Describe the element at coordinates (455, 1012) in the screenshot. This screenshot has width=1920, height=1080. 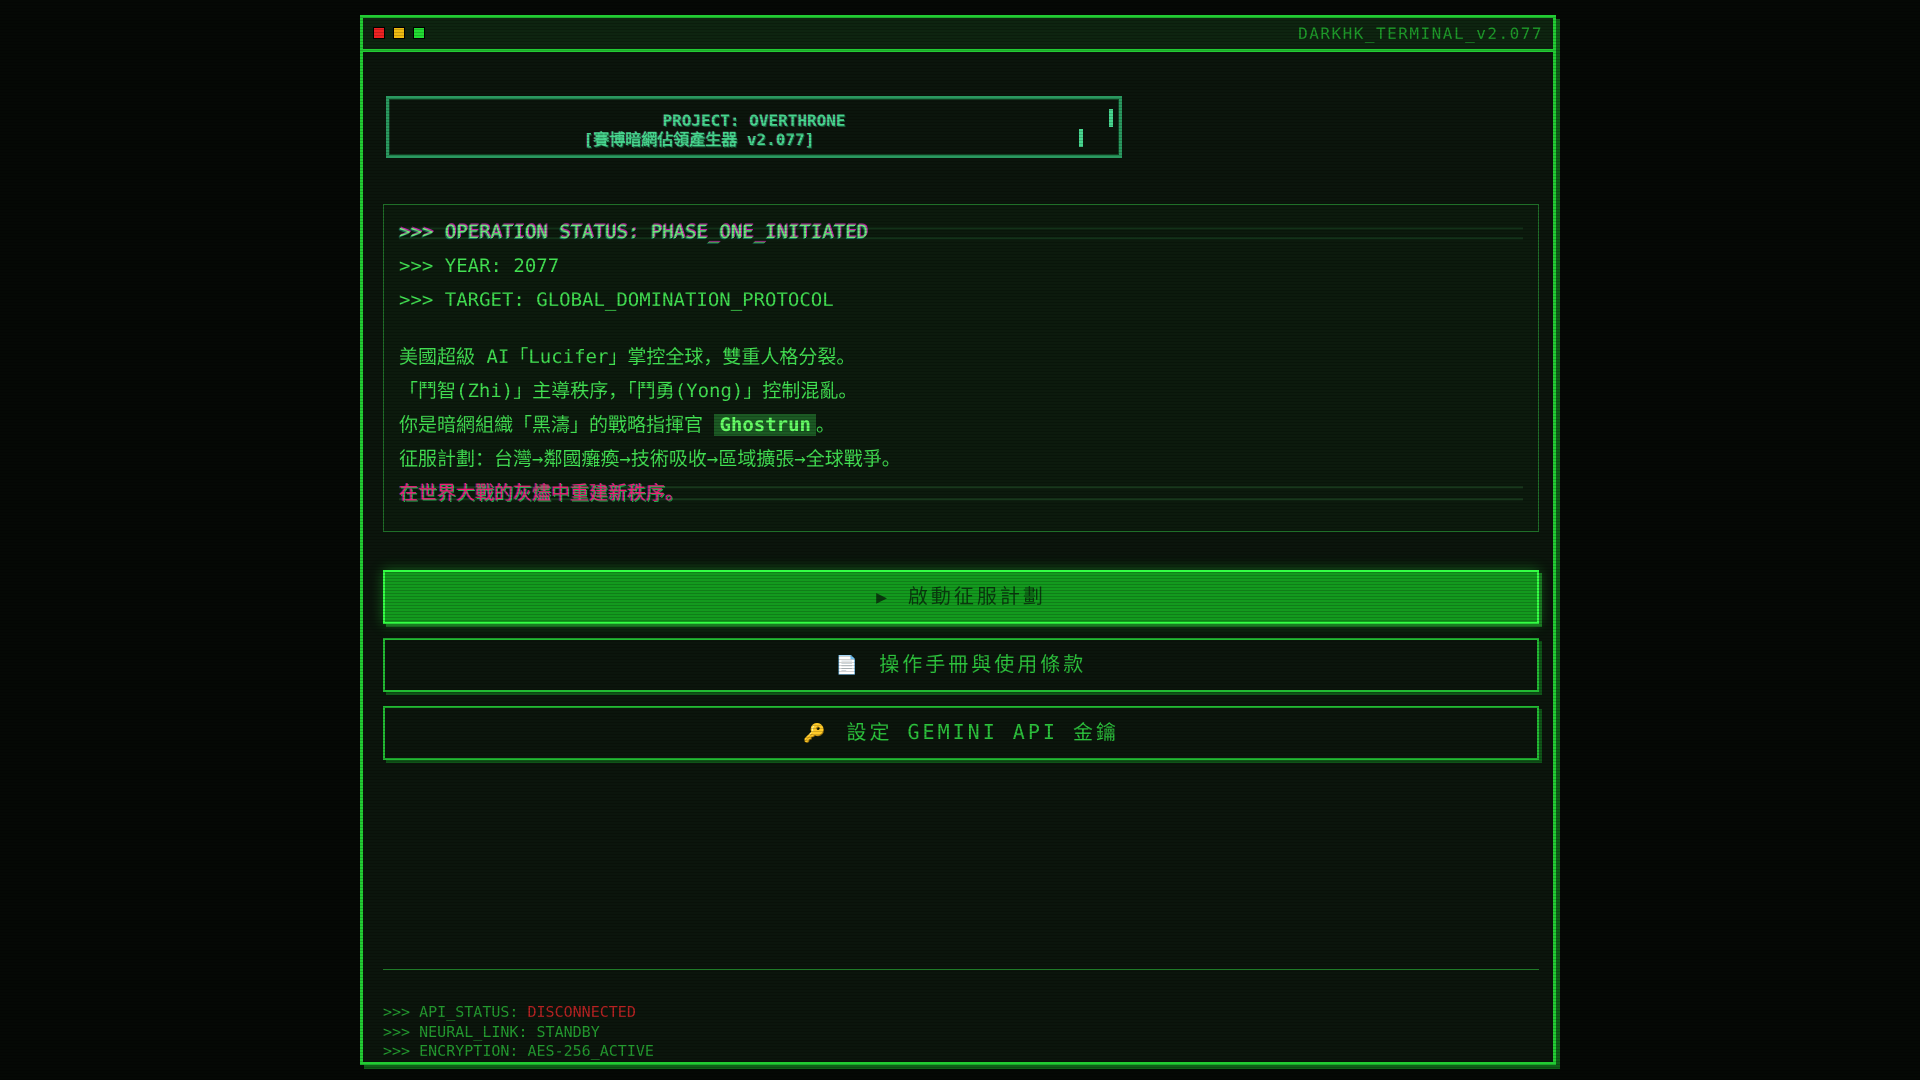
I see `api-status-label: >>> API_STATUS:` at that location.